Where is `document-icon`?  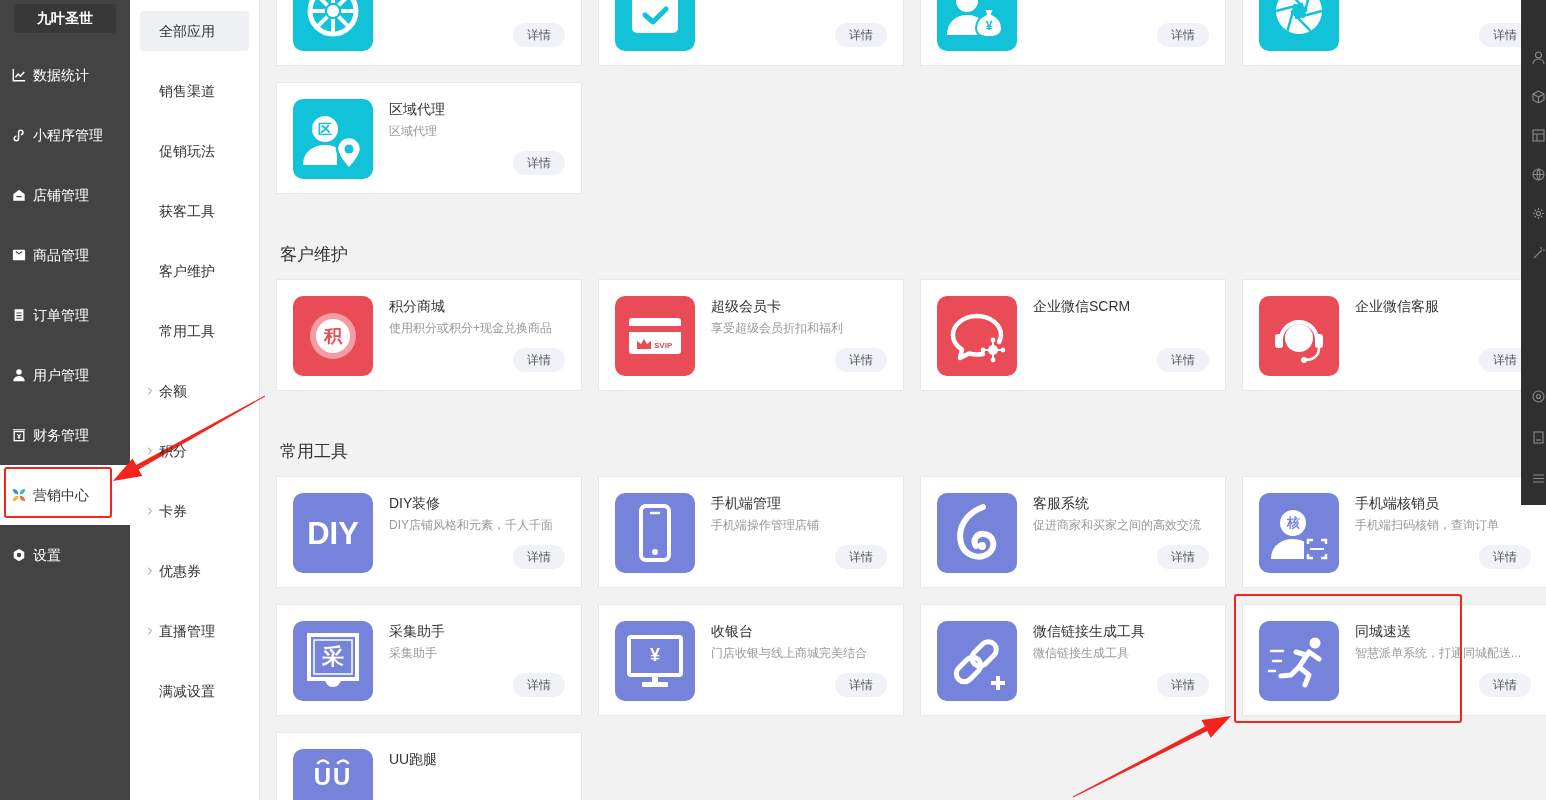 document-icon is located at coordinates (1538, 437).